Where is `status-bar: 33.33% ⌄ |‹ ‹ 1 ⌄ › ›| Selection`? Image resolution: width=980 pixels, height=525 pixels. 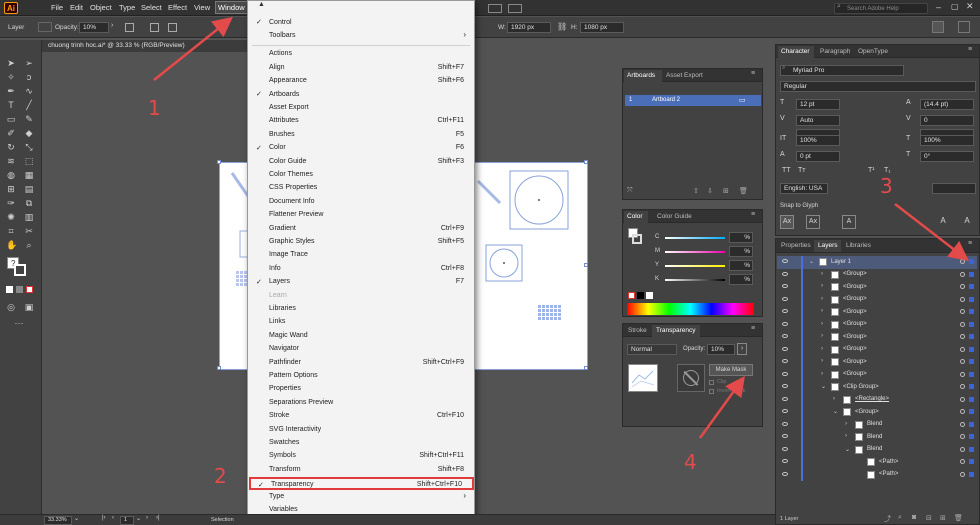 status-bar: 33.33% ⌄ |‹ ‹ 1 ⌄ › ›| Selection is located at coordinates (387, 519).